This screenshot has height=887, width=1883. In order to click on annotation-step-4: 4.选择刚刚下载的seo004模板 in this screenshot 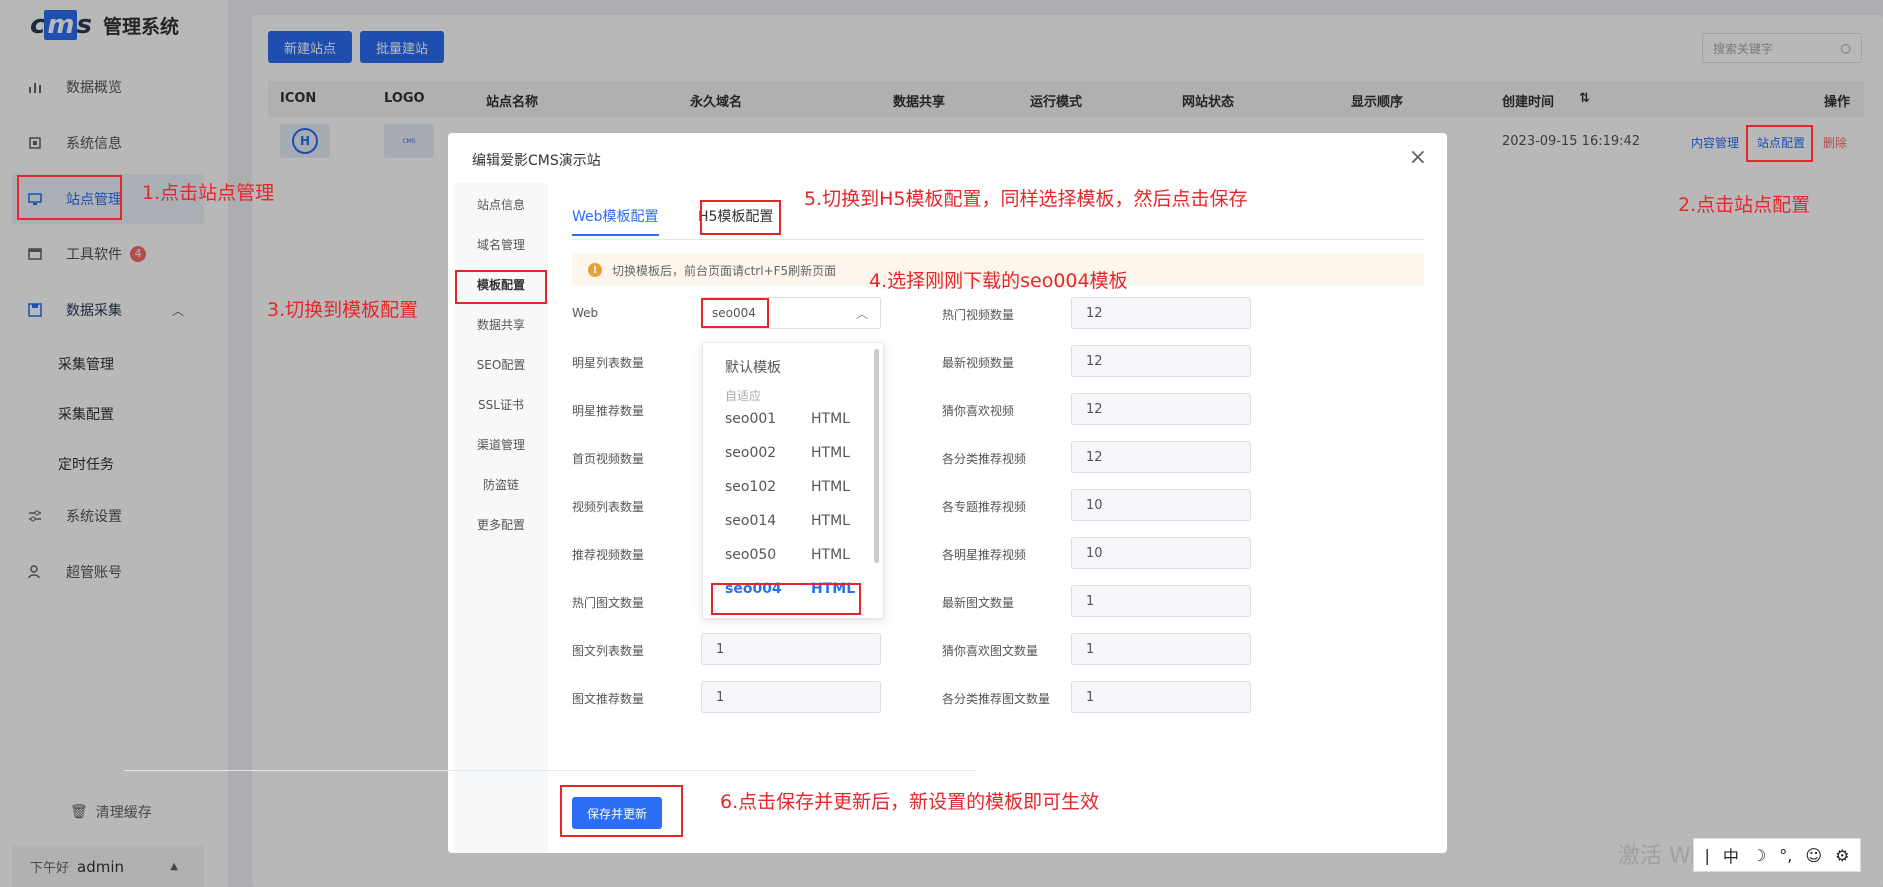, I will do `click(998, 281)`.